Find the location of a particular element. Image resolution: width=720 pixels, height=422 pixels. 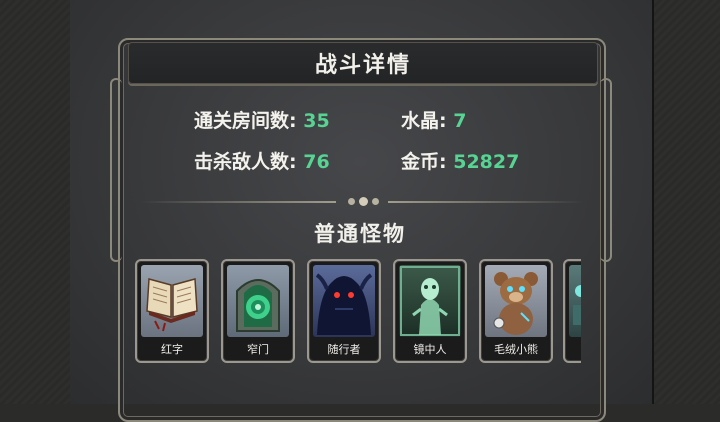

background-right is located at coordinates (686, 202).